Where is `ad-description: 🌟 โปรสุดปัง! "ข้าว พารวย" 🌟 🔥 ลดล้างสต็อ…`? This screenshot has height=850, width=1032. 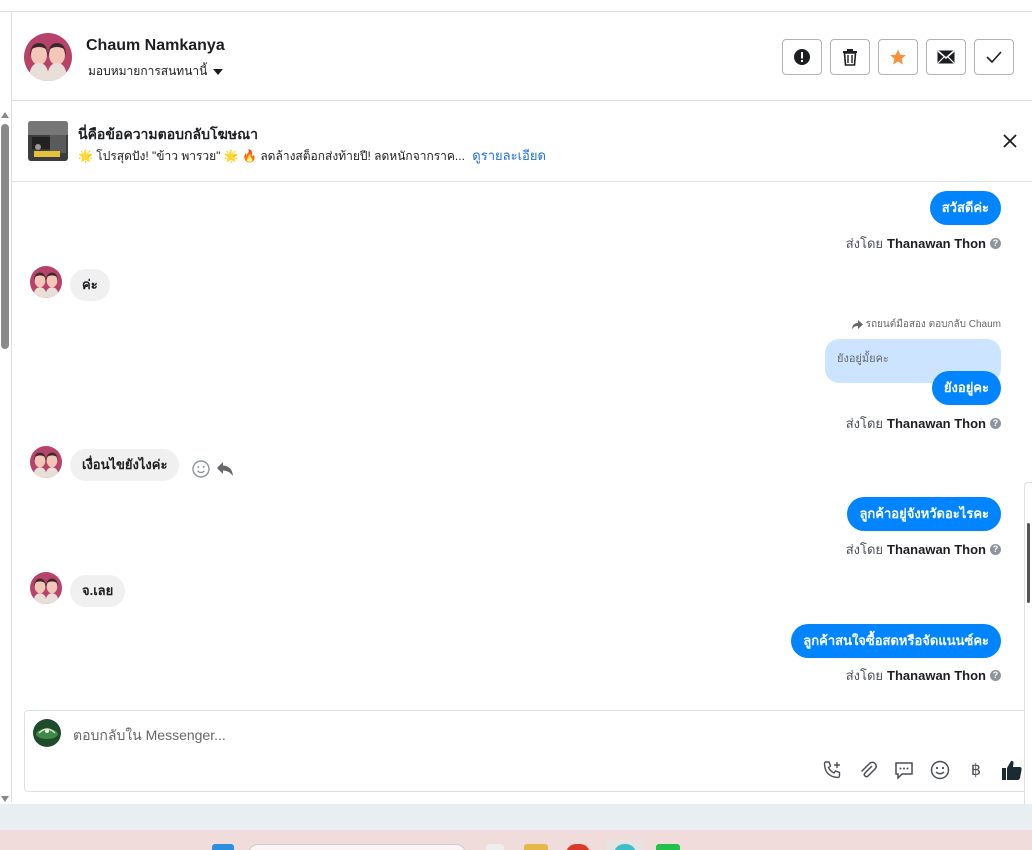 ad-description: 🌟 โปรสุดปัง! "ข้าว พารวย" 🌟 🔥 ลดล้างสต็อ… is located at coordinates (271, 156).